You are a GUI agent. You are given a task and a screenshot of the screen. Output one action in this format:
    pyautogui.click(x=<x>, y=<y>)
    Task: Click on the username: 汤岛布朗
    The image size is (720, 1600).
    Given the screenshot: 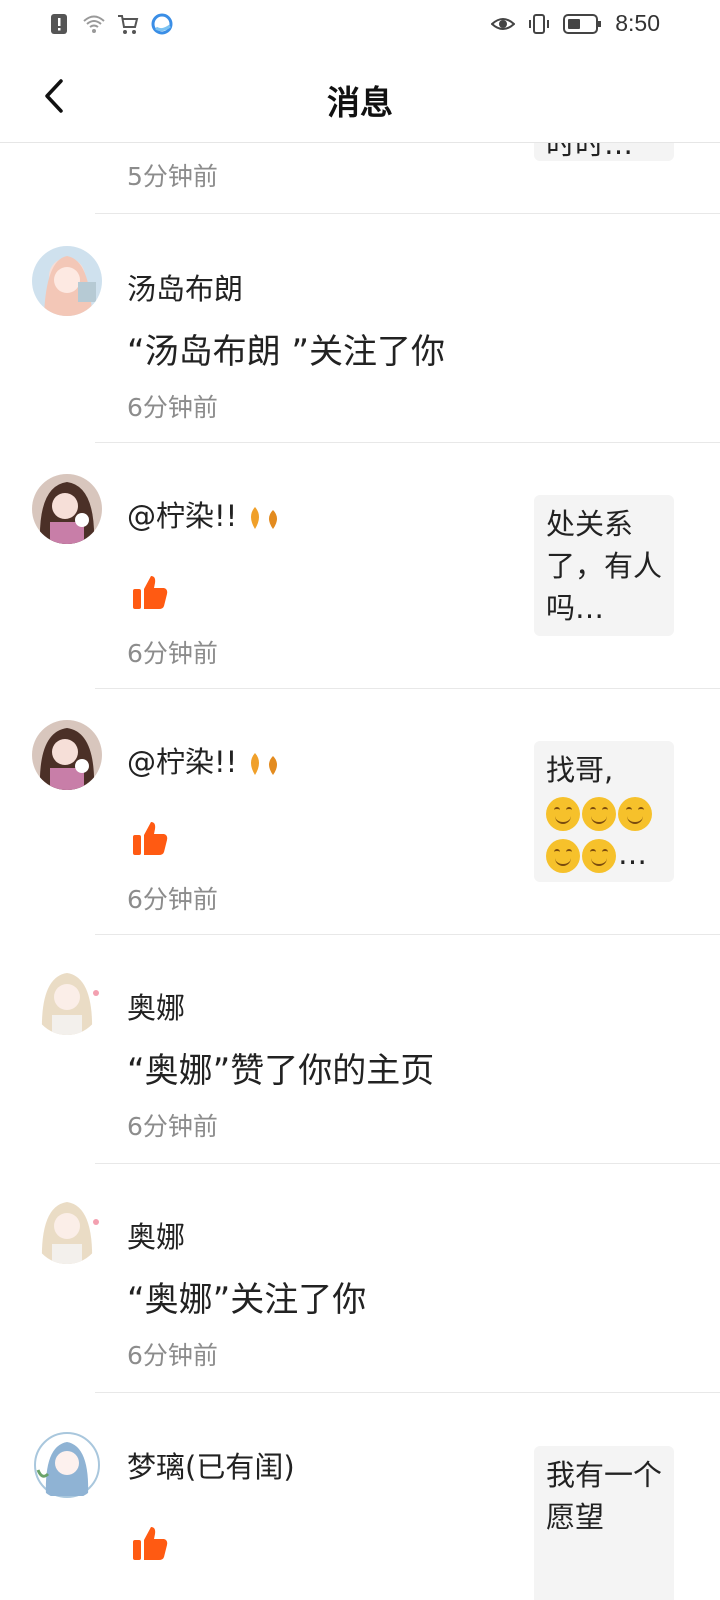 What is the action you would take?
    pyautogui.click(x=185, y=287)
    